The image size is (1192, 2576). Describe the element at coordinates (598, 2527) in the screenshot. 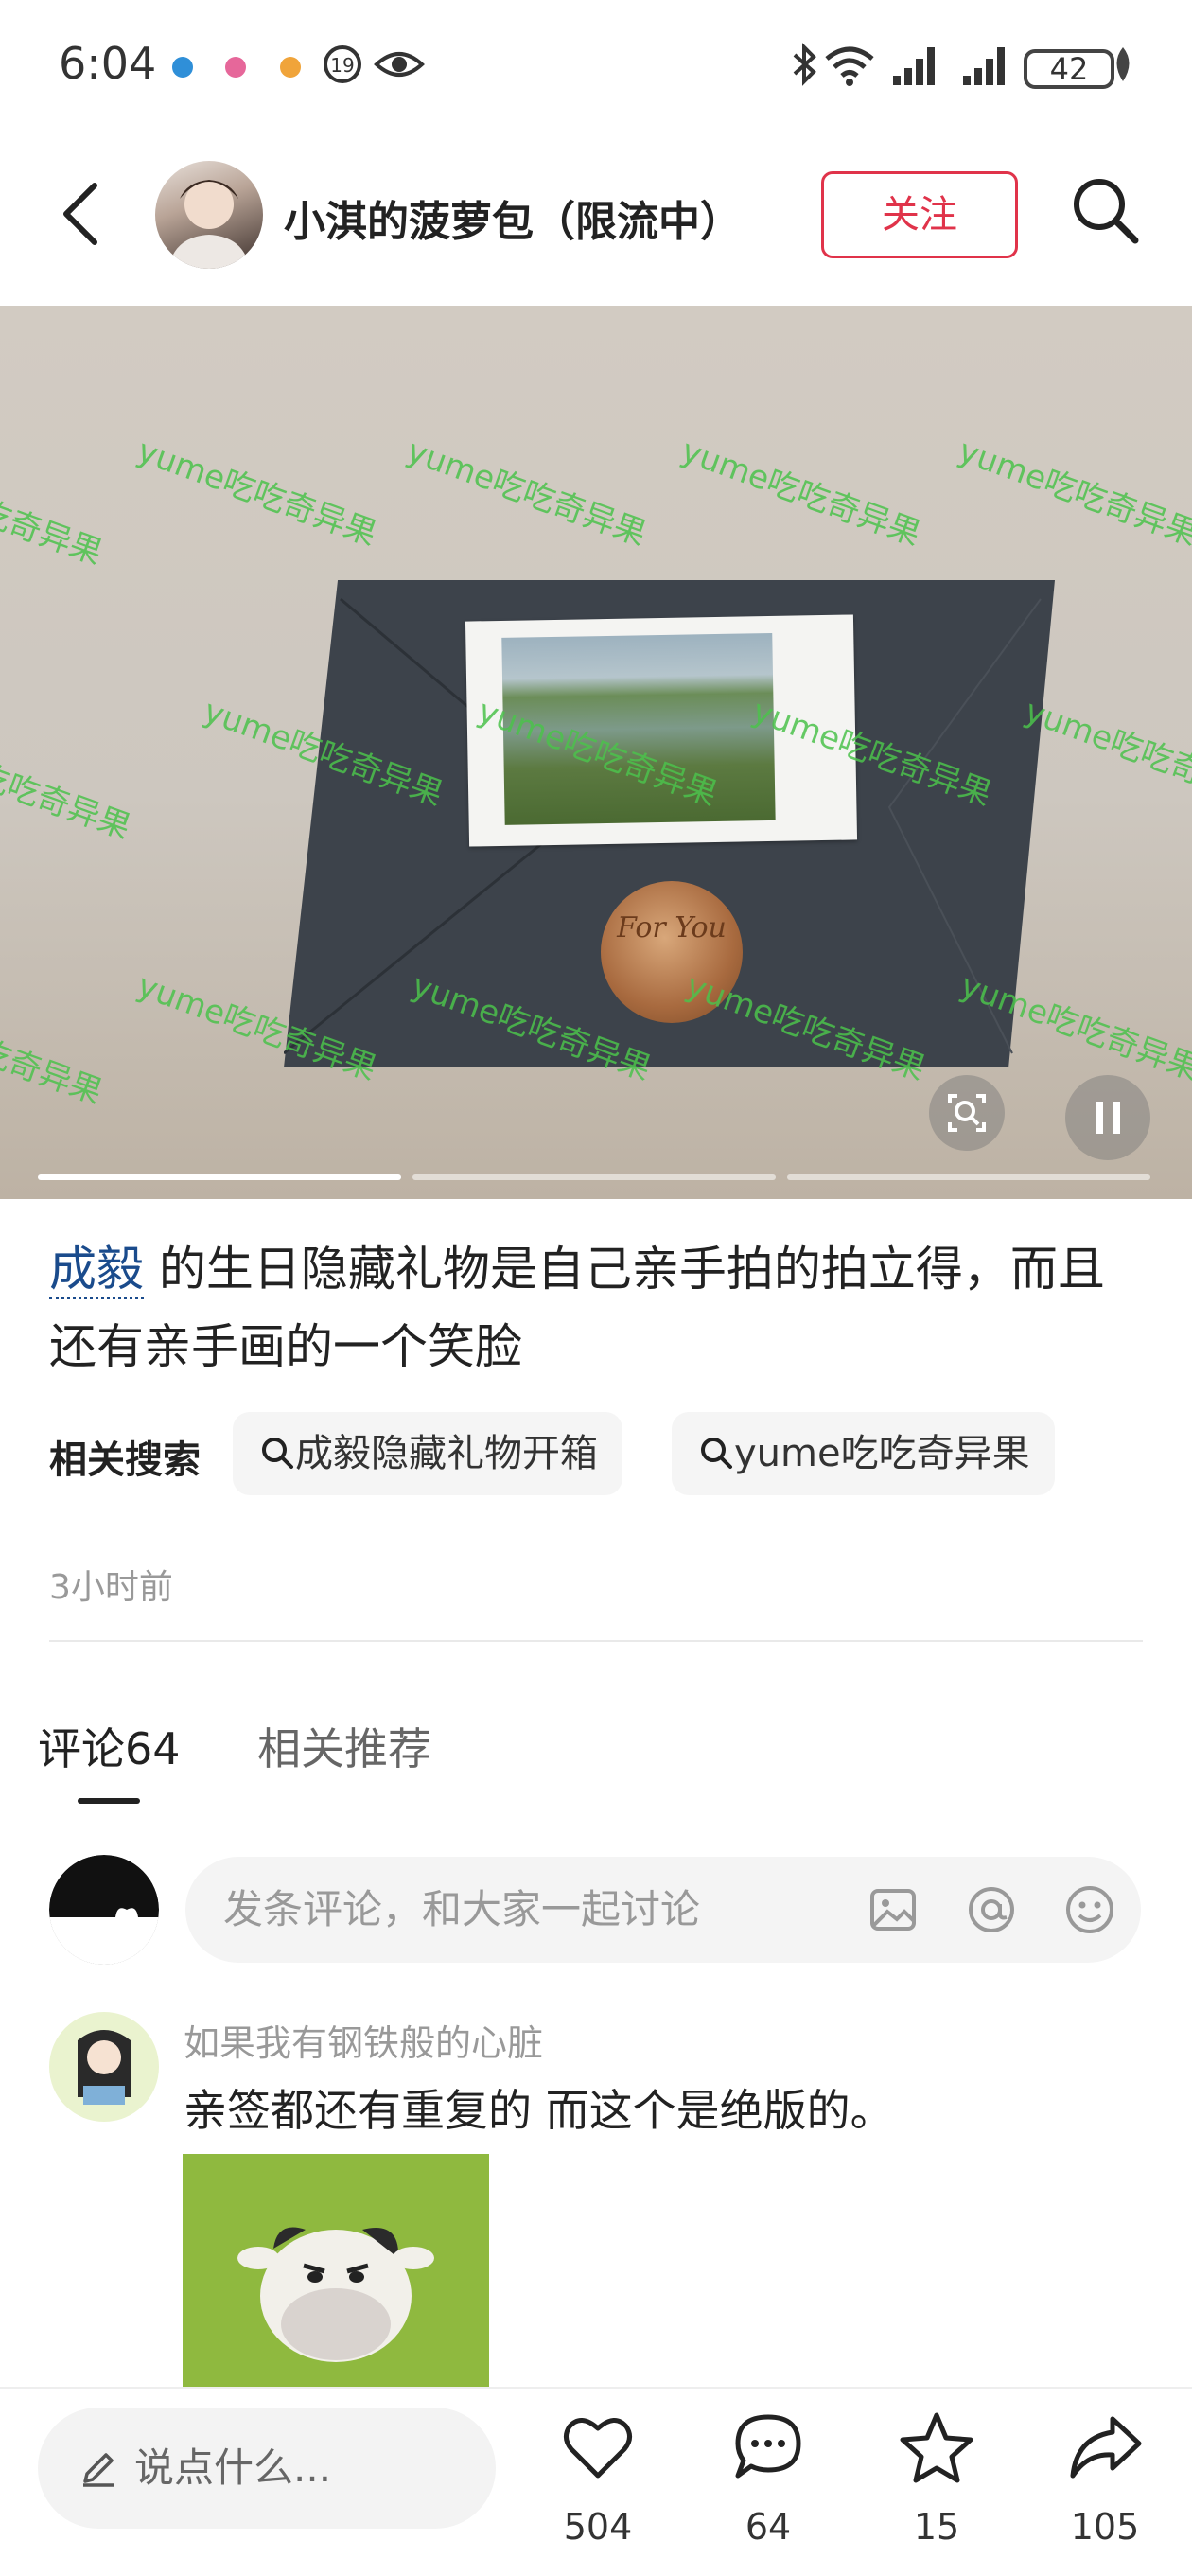

I see `like-count: 504` at that location.